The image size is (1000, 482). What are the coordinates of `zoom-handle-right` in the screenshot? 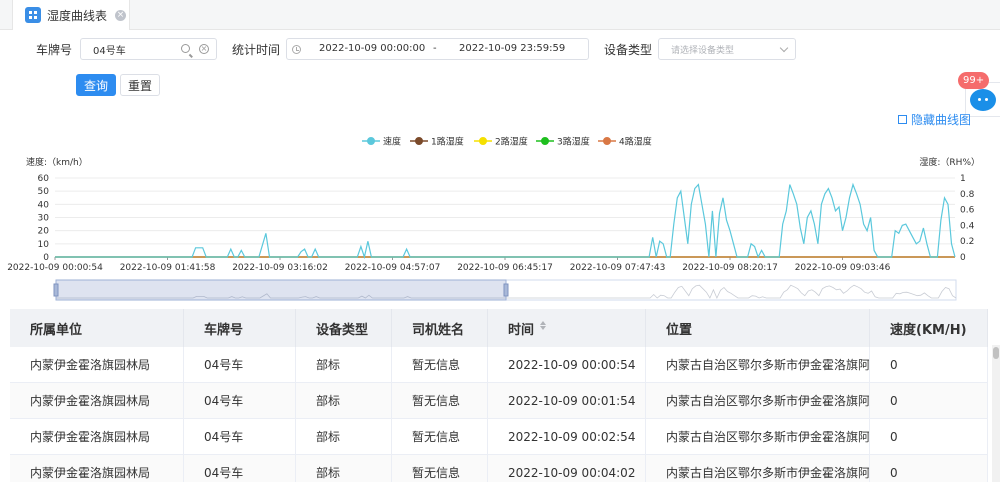 It's located at (506, 290).